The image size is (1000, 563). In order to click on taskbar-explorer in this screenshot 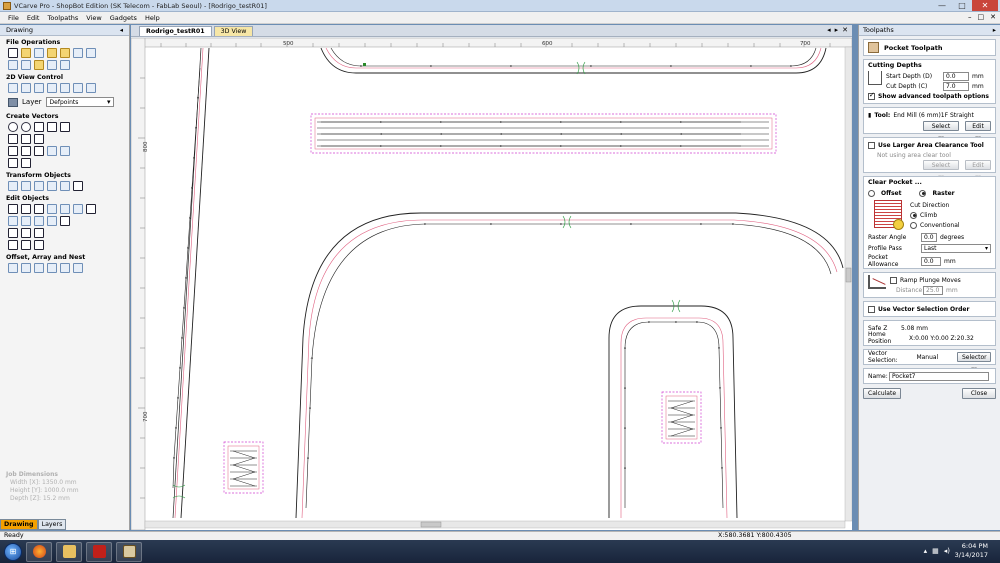, I will do `click(69, 551)`.